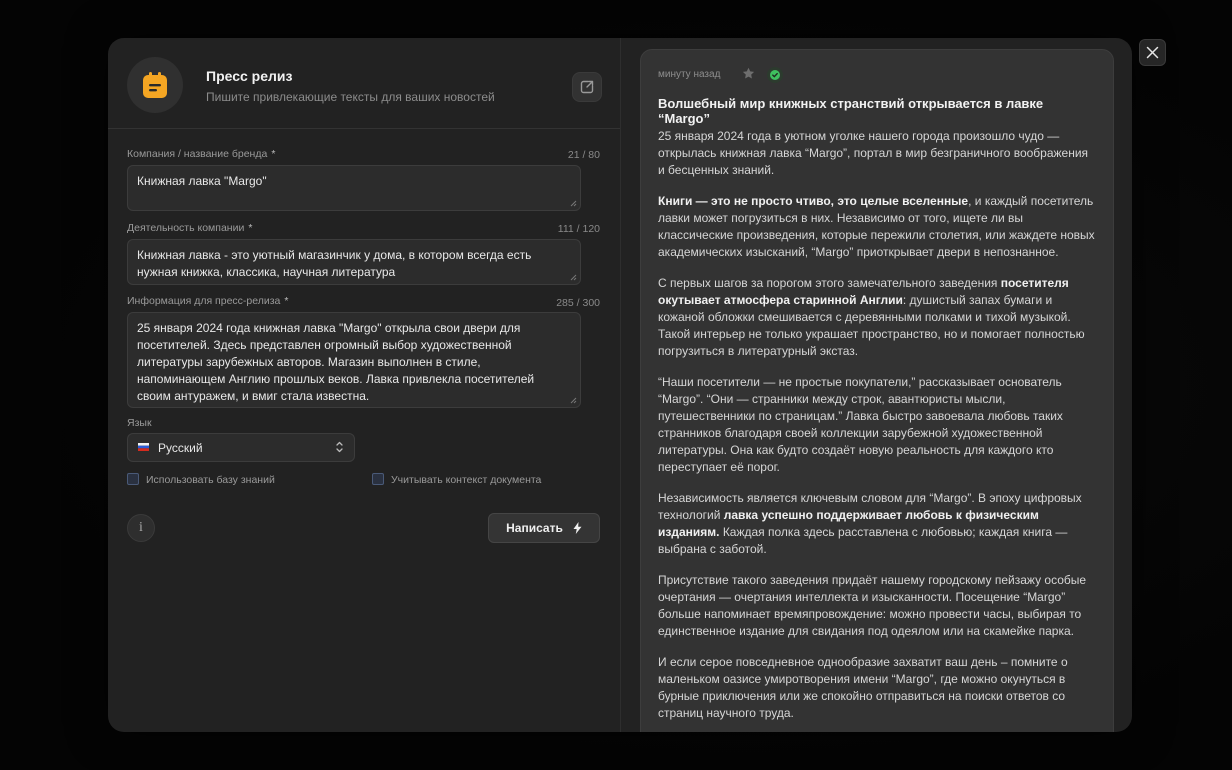 The image size is (1232, 770). I want to click on activity-label: Деятельность компании *, so click(190, 228).